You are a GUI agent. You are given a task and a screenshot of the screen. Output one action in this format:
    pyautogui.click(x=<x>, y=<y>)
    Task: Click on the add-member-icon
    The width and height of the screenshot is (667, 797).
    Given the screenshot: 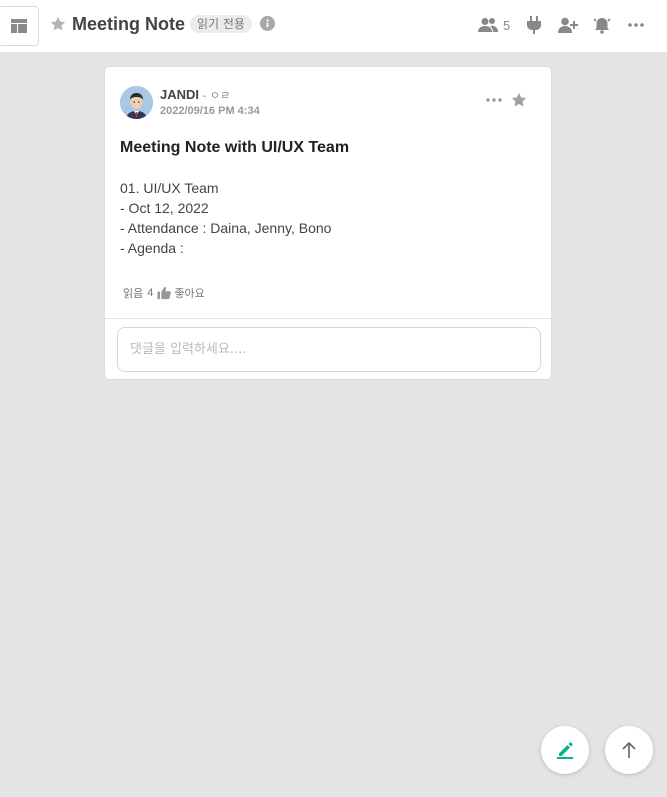 What is the action you would take?
    pyautogui.click(x=568, y=25)
    